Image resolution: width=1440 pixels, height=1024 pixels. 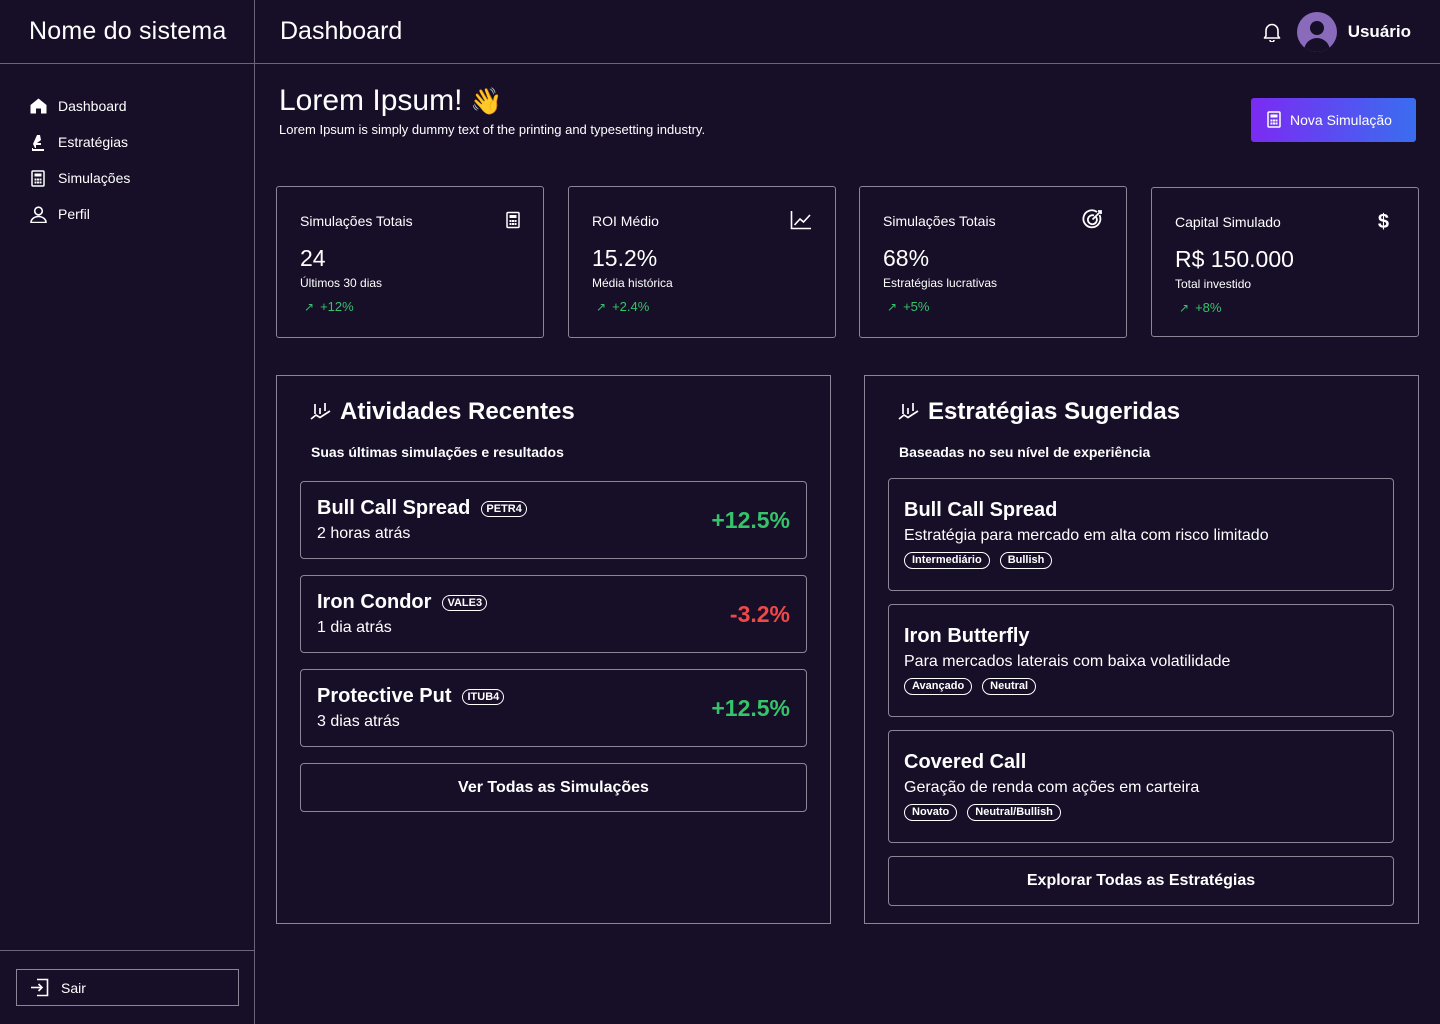 What do you see at coordinates (759, 614) in the screenshot?
I see `activity-result: -3.2%` at bounding box center [759, 614].